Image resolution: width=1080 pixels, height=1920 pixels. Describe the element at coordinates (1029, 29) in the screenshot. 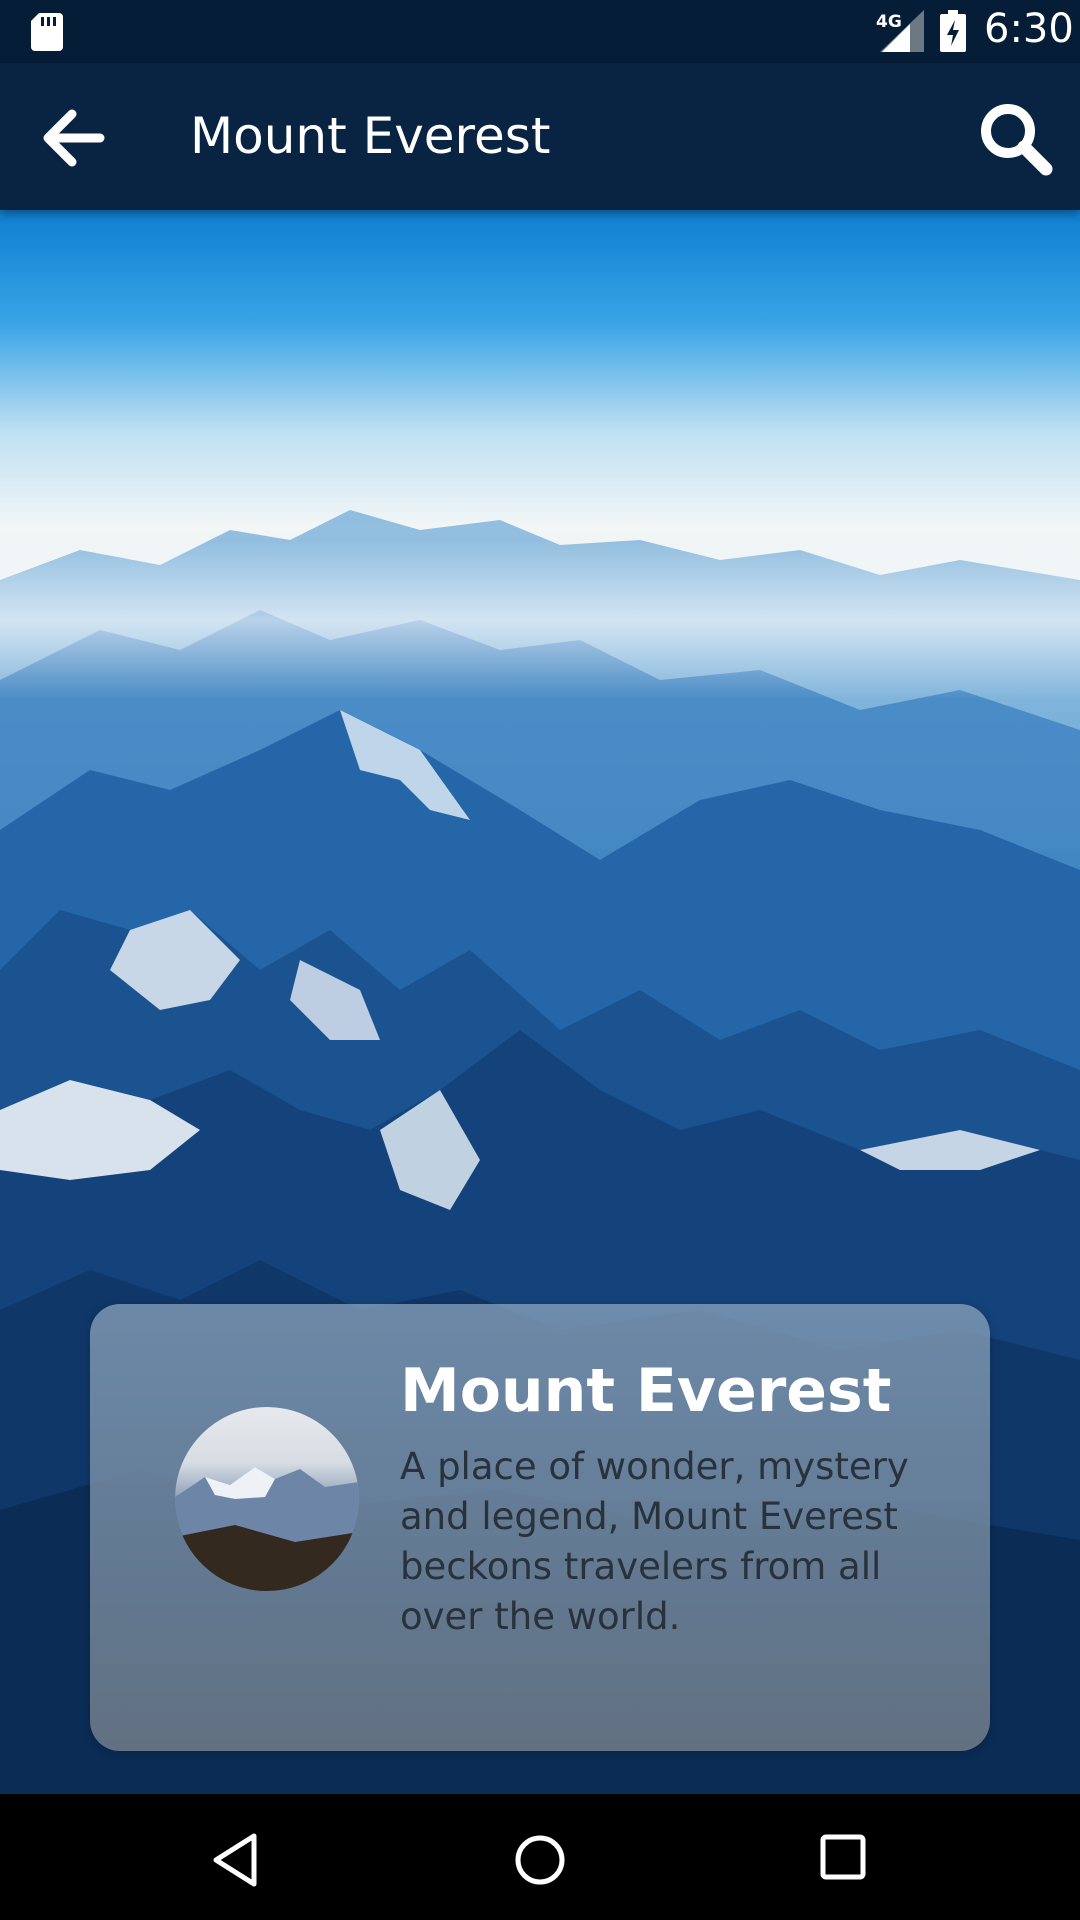

I see `clock: 6:30` at that location.